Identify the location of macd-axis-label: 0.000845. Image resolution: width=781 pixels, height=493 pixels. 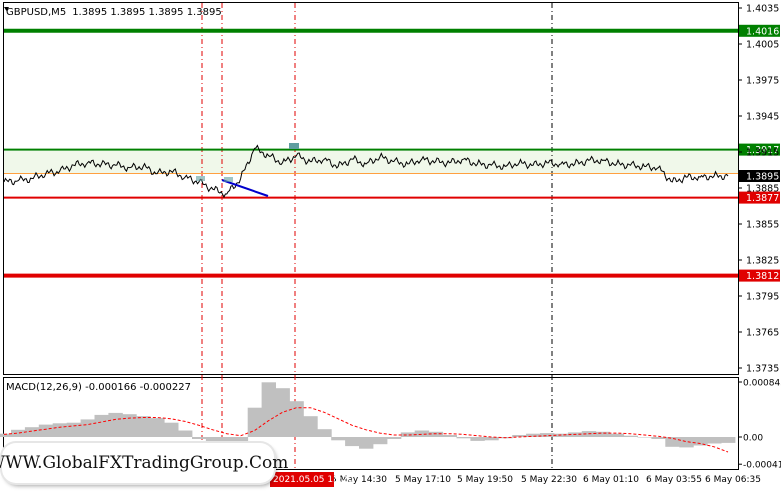
(762, 384).